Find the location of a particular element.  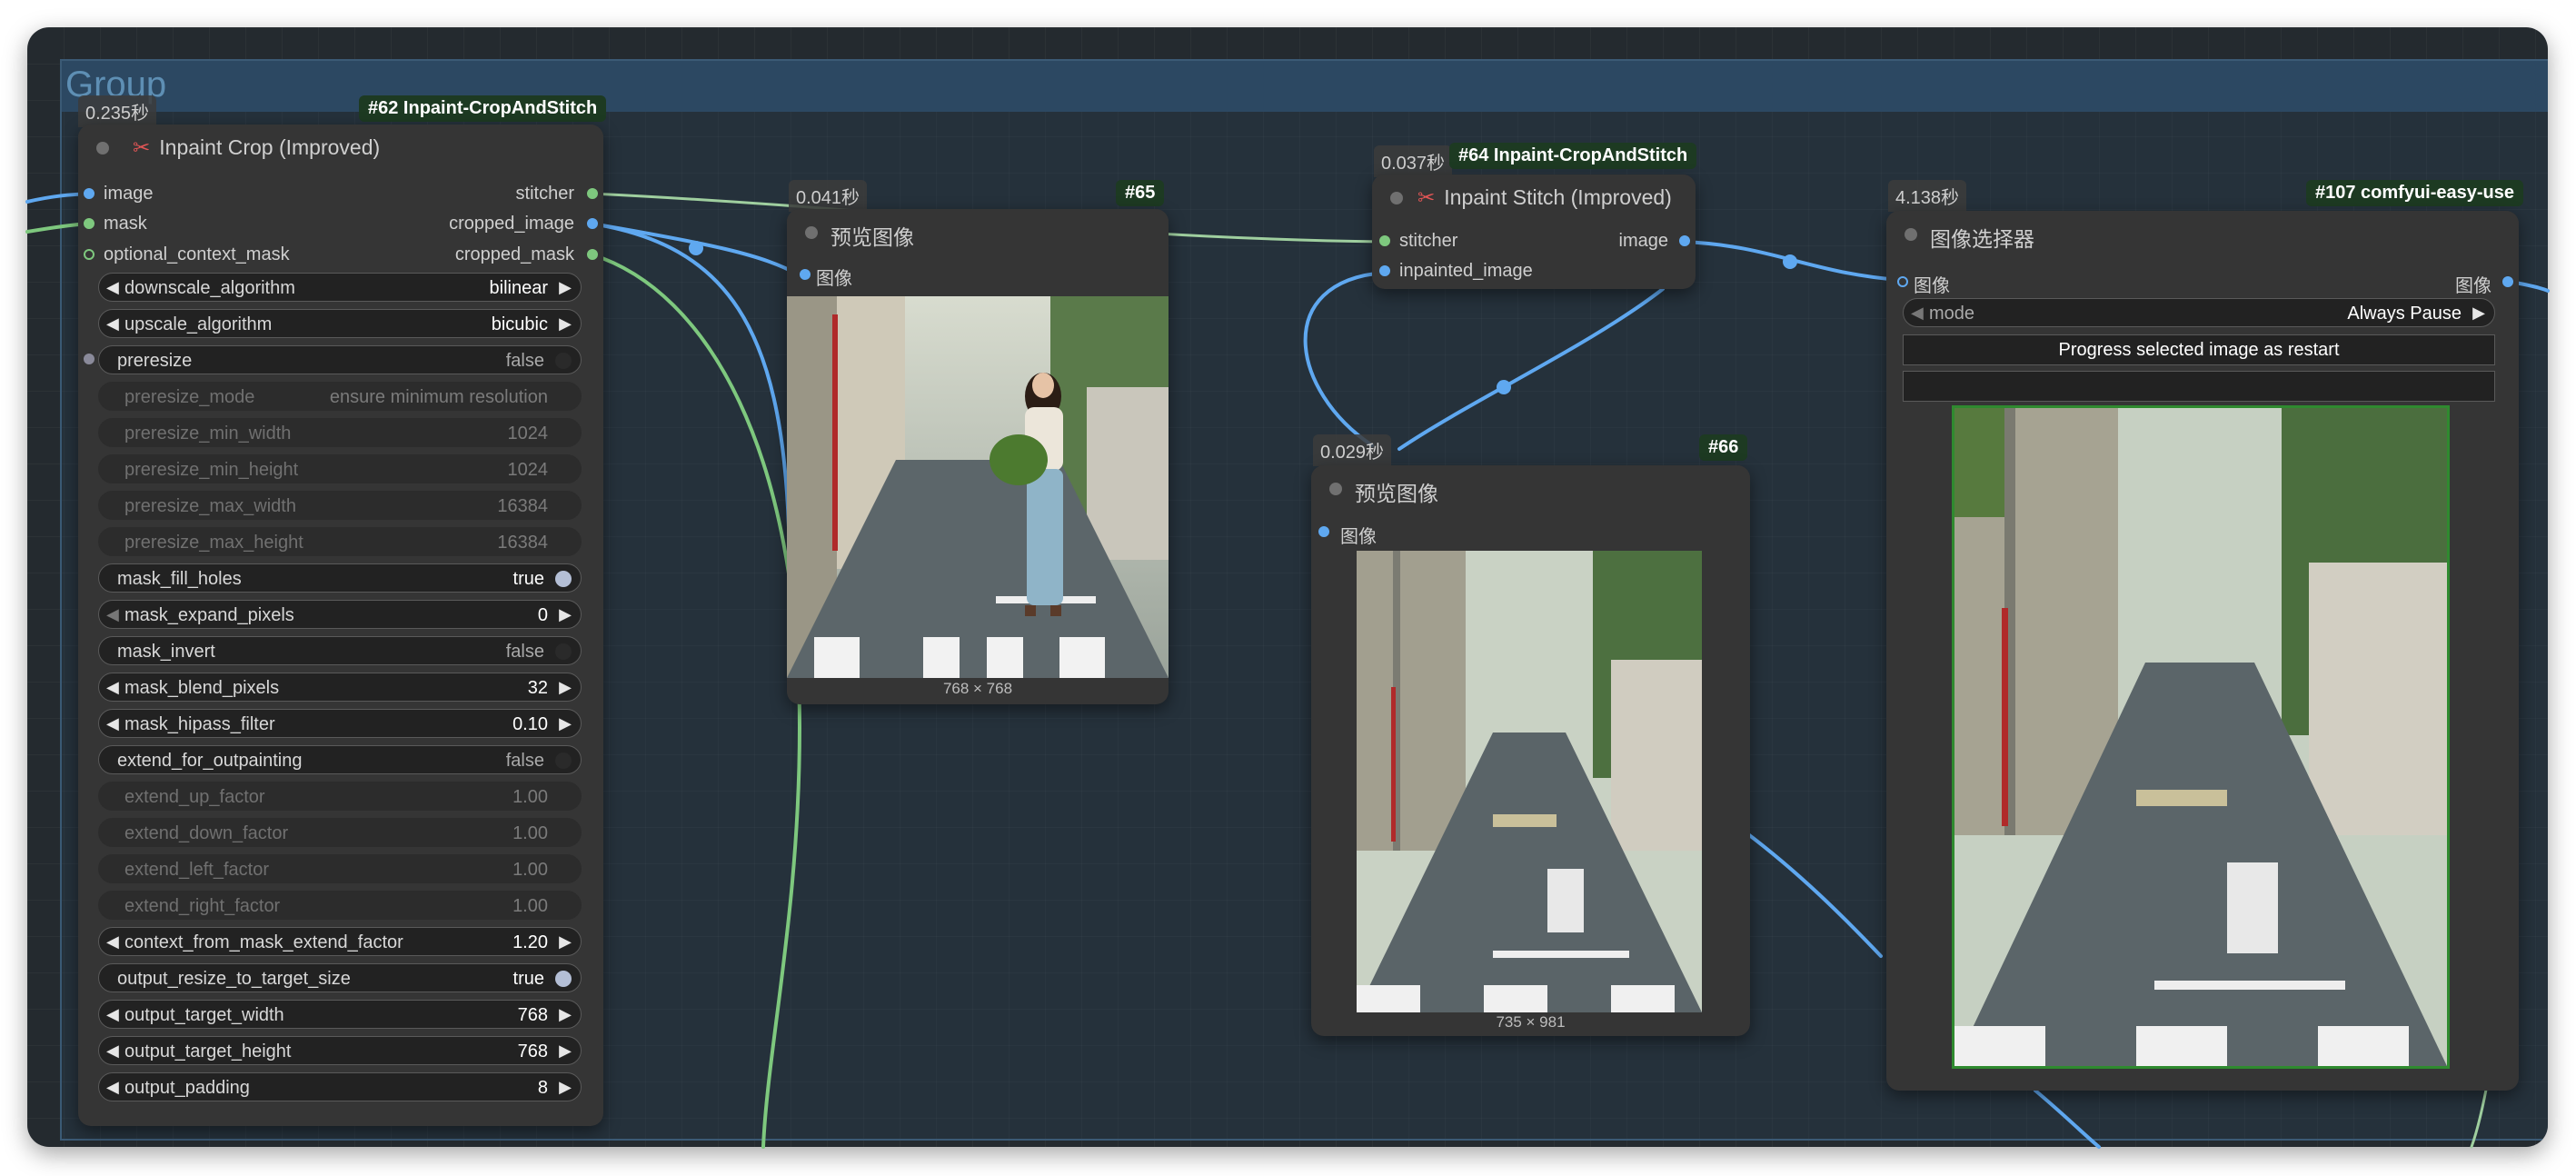

preview-image-street is located at coordinates (1529, 781).